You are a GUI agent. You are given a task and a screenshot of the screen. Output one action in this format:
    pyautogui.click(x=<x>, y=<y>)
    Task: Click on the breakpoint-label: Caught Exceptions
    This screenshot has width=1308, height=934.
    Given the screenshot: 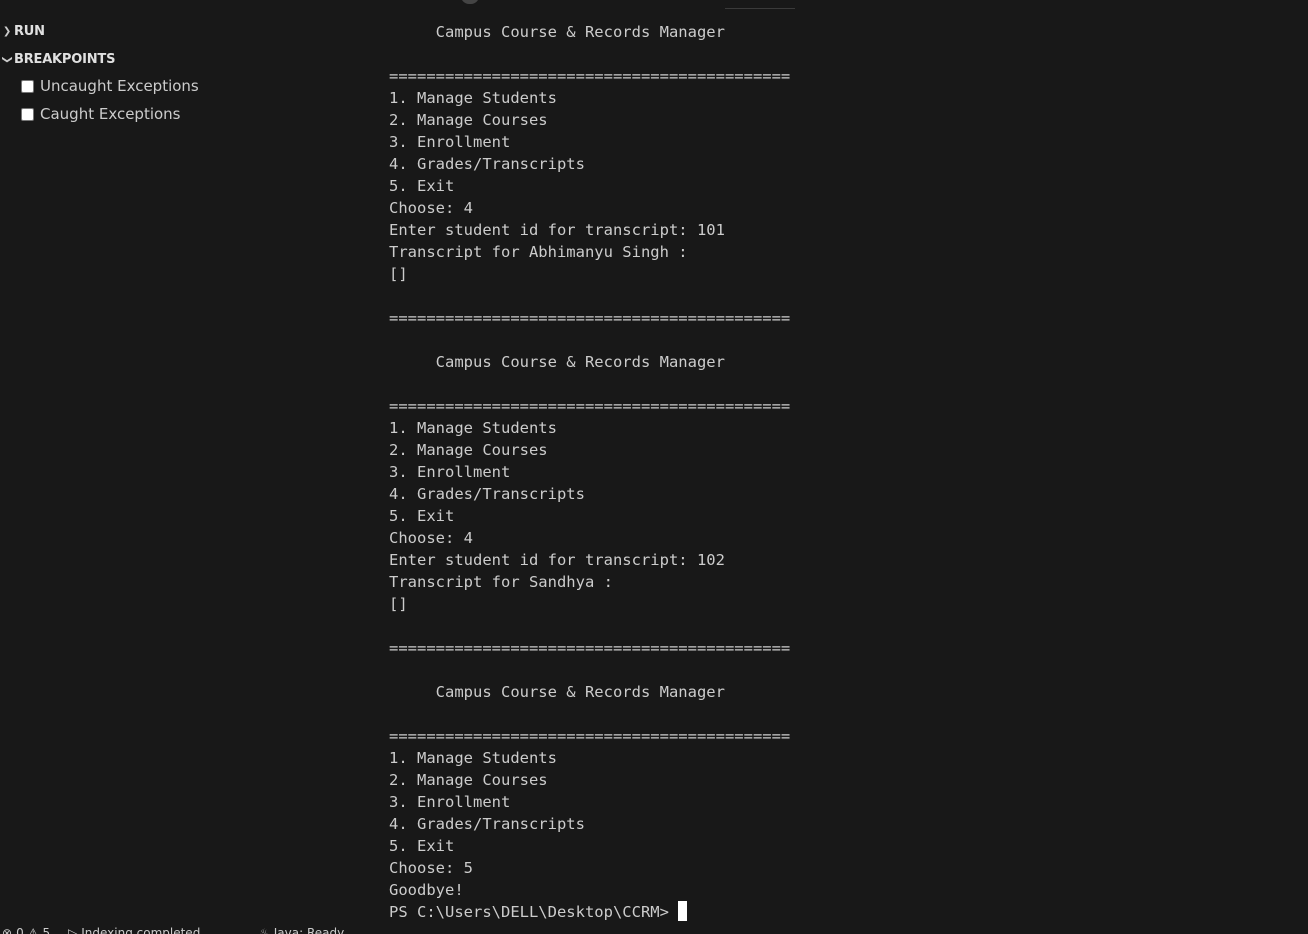 What is the action you would take?
    pyautogui.click(x=110, y=114)
    